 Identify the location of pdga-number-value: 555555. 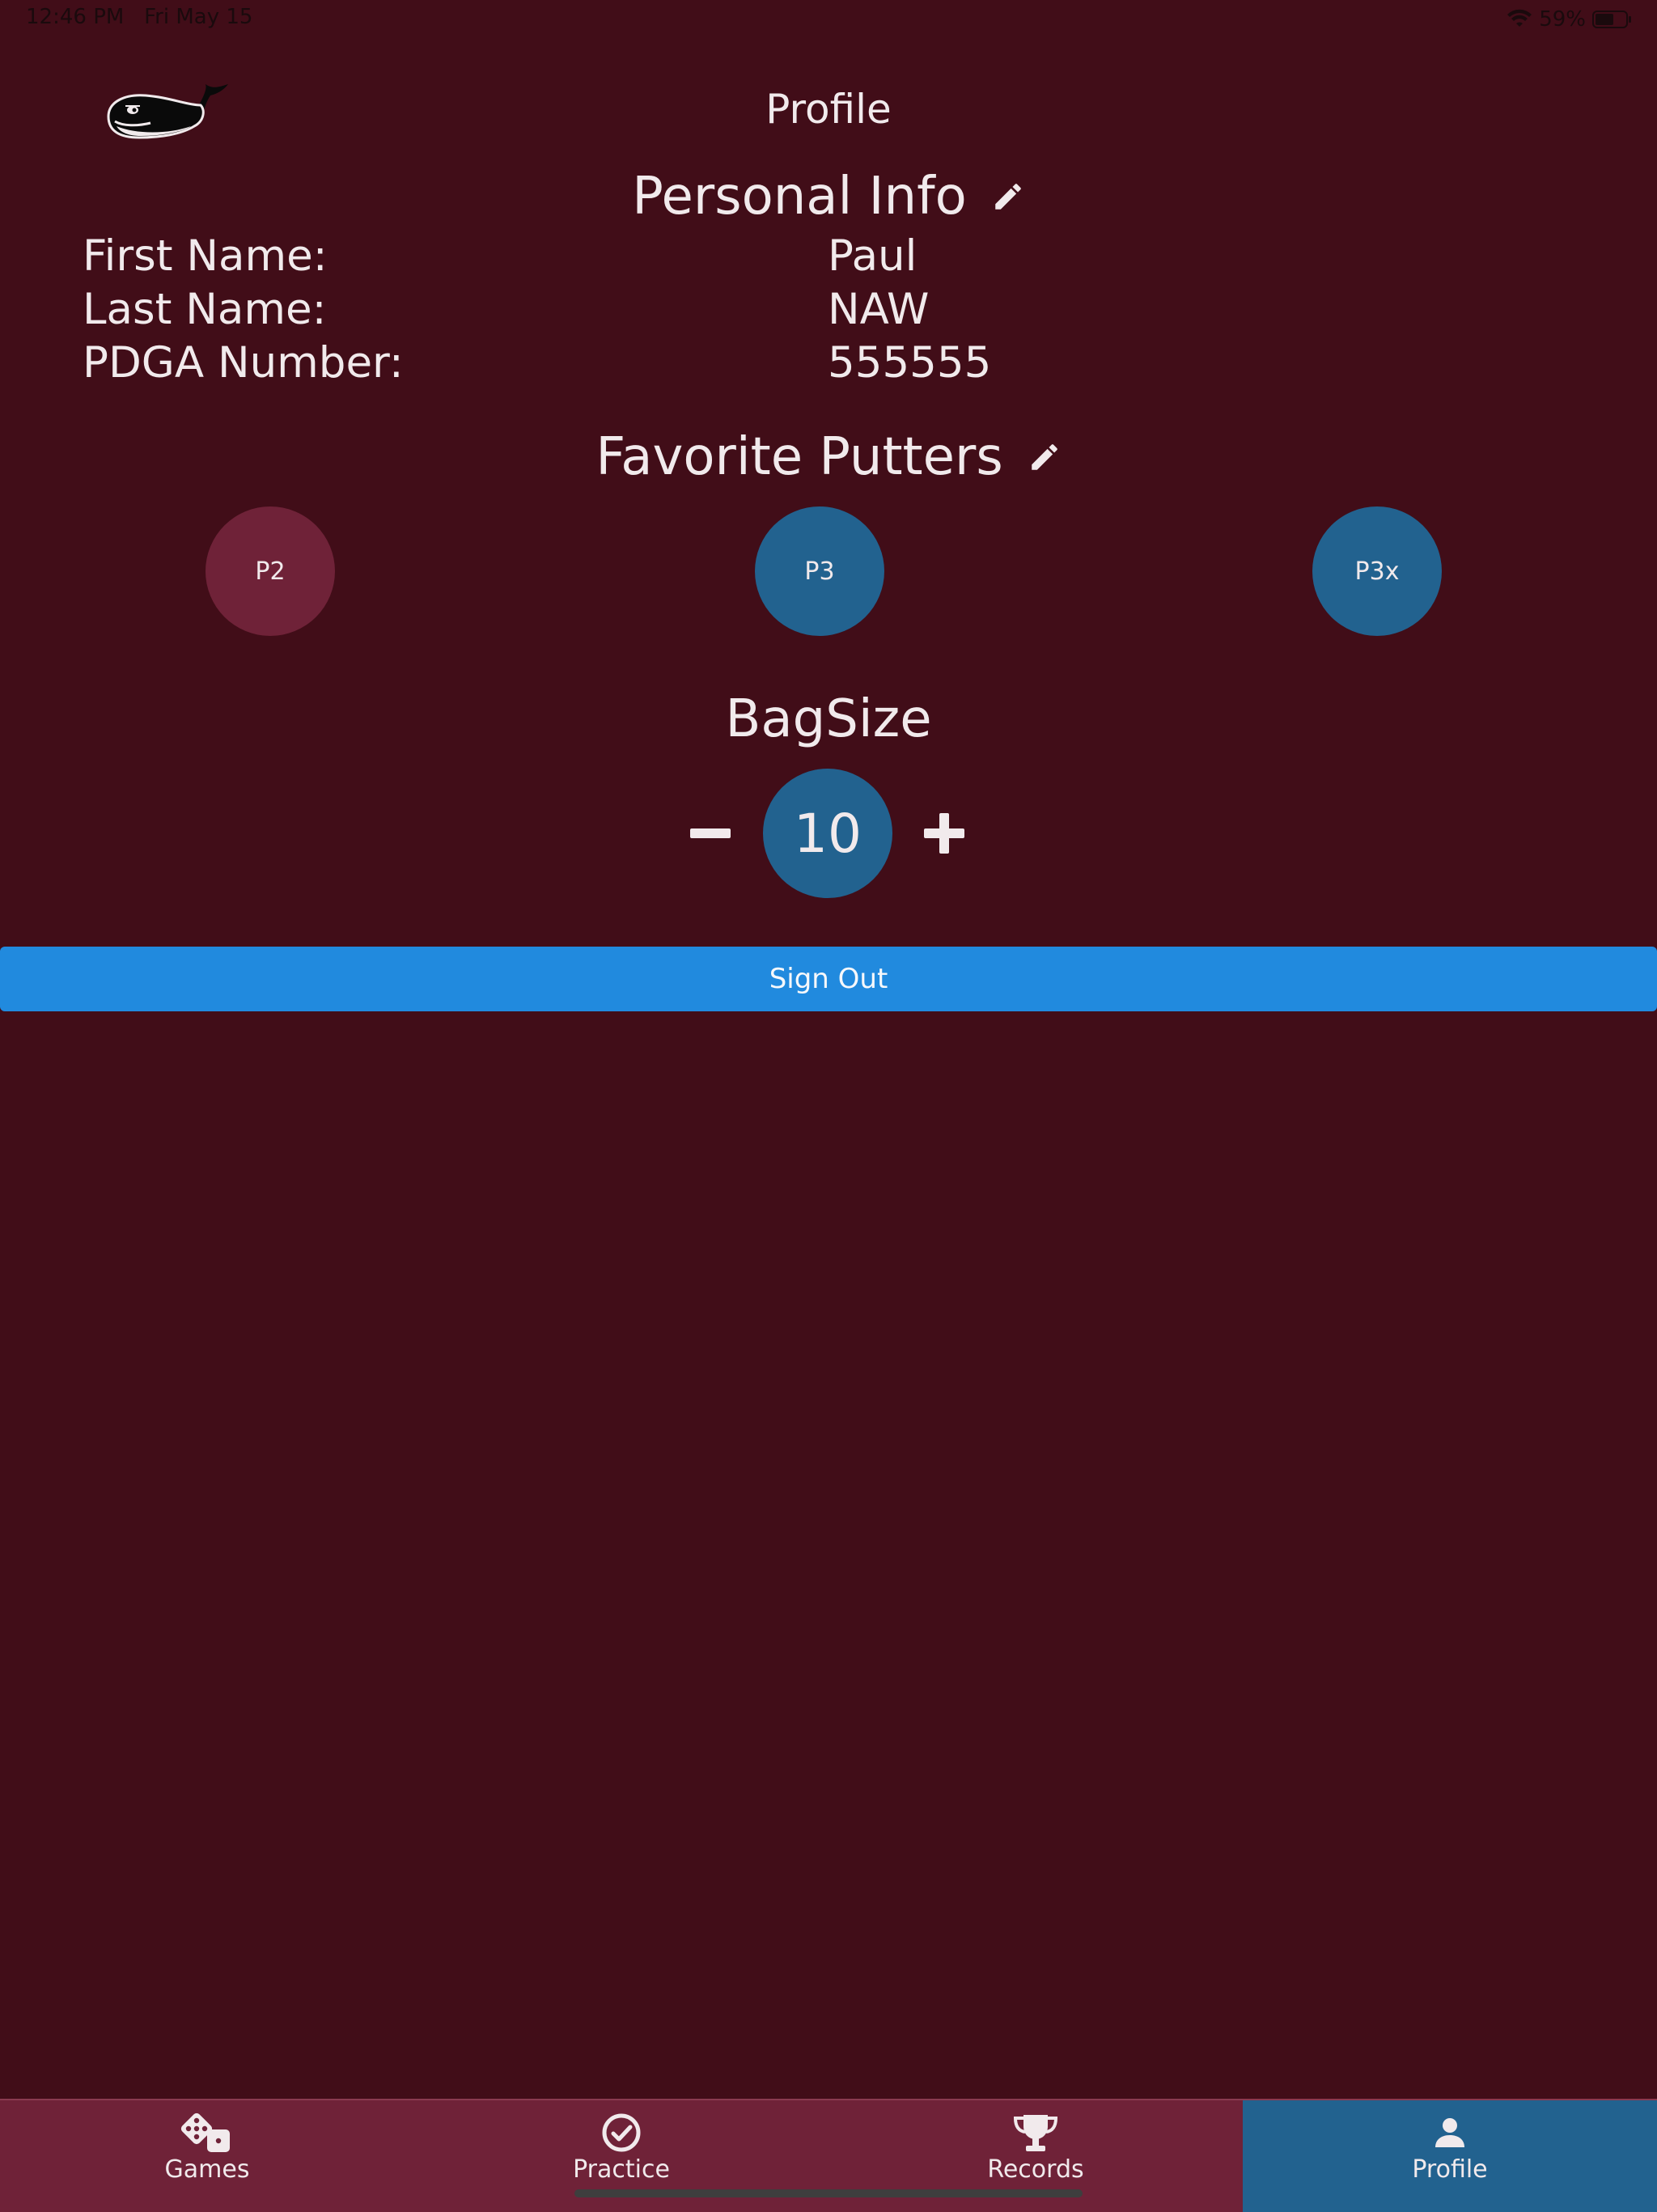
(910, 363).